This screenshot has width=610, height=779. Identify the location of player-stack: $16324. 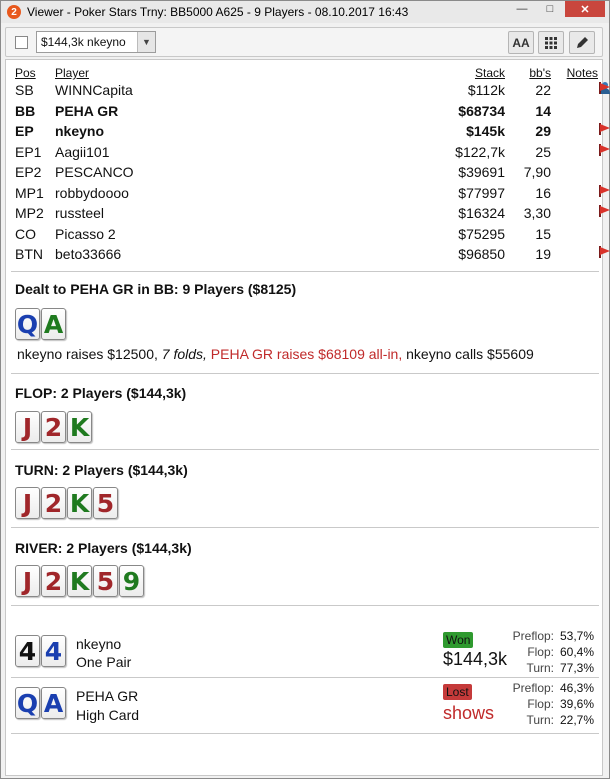
(481, 213).